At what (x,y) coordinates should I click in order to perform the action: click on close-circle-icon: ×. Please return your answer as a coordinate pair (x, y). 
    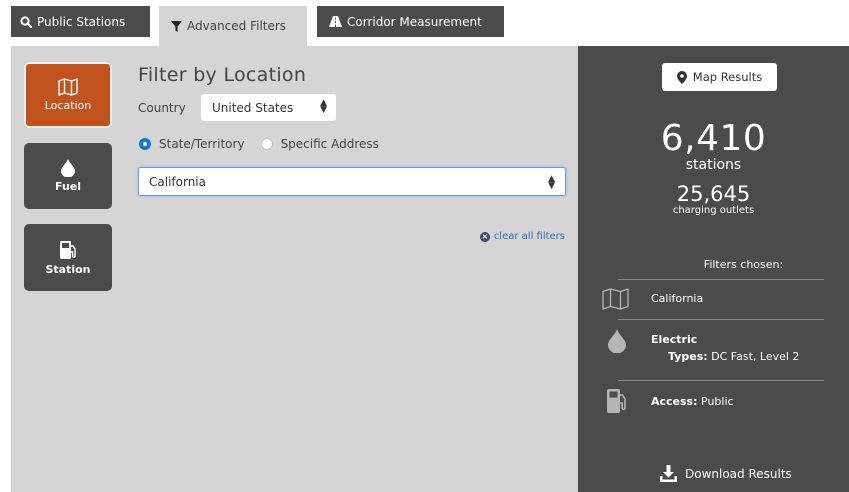
    Looking at the image, I should click on (484, 236).